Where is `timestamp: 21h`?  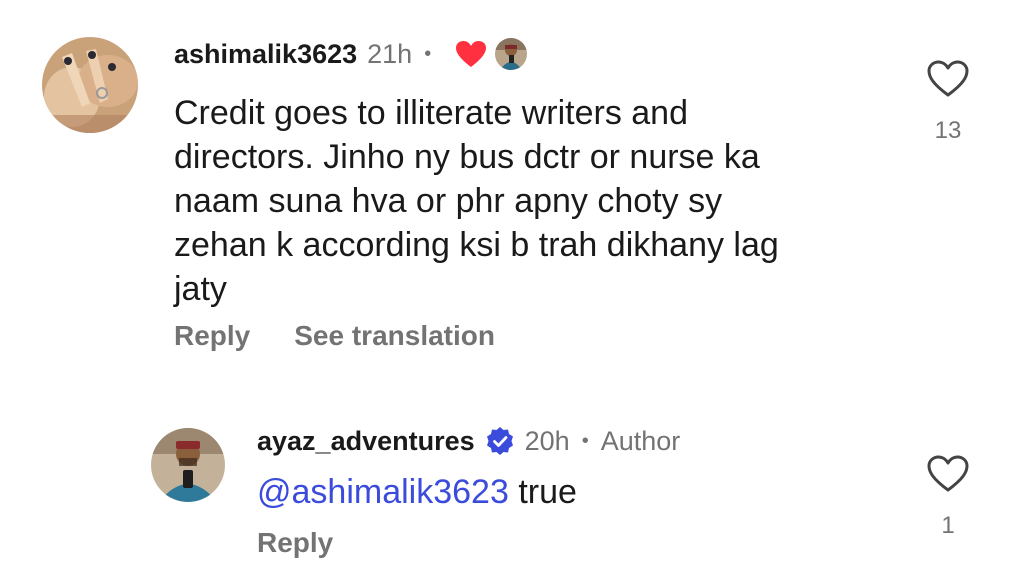
timestamp: 21h is located at coordinates (390, 53).